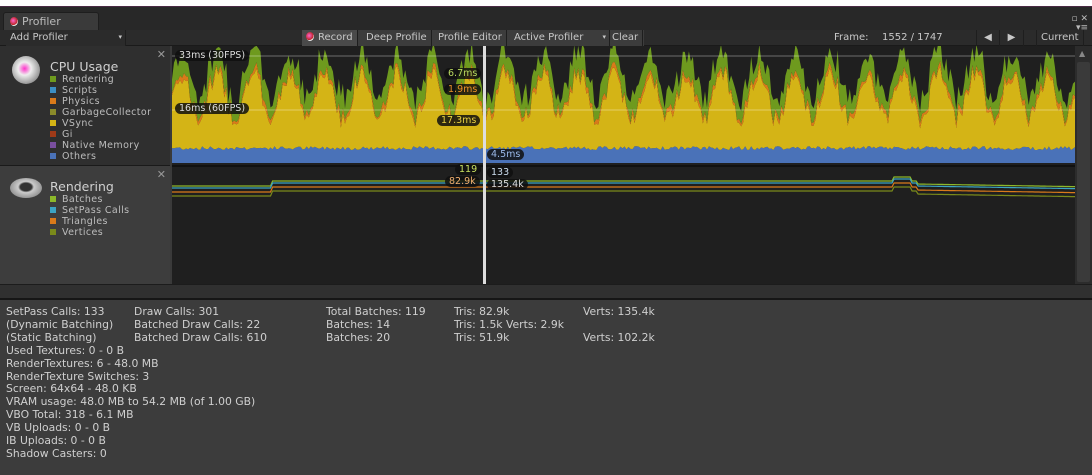 This screenshot has height=475, width=1092. Describe the element at coordinates (484, 165) in the screenshot. I see `frame-cursor` at that location.